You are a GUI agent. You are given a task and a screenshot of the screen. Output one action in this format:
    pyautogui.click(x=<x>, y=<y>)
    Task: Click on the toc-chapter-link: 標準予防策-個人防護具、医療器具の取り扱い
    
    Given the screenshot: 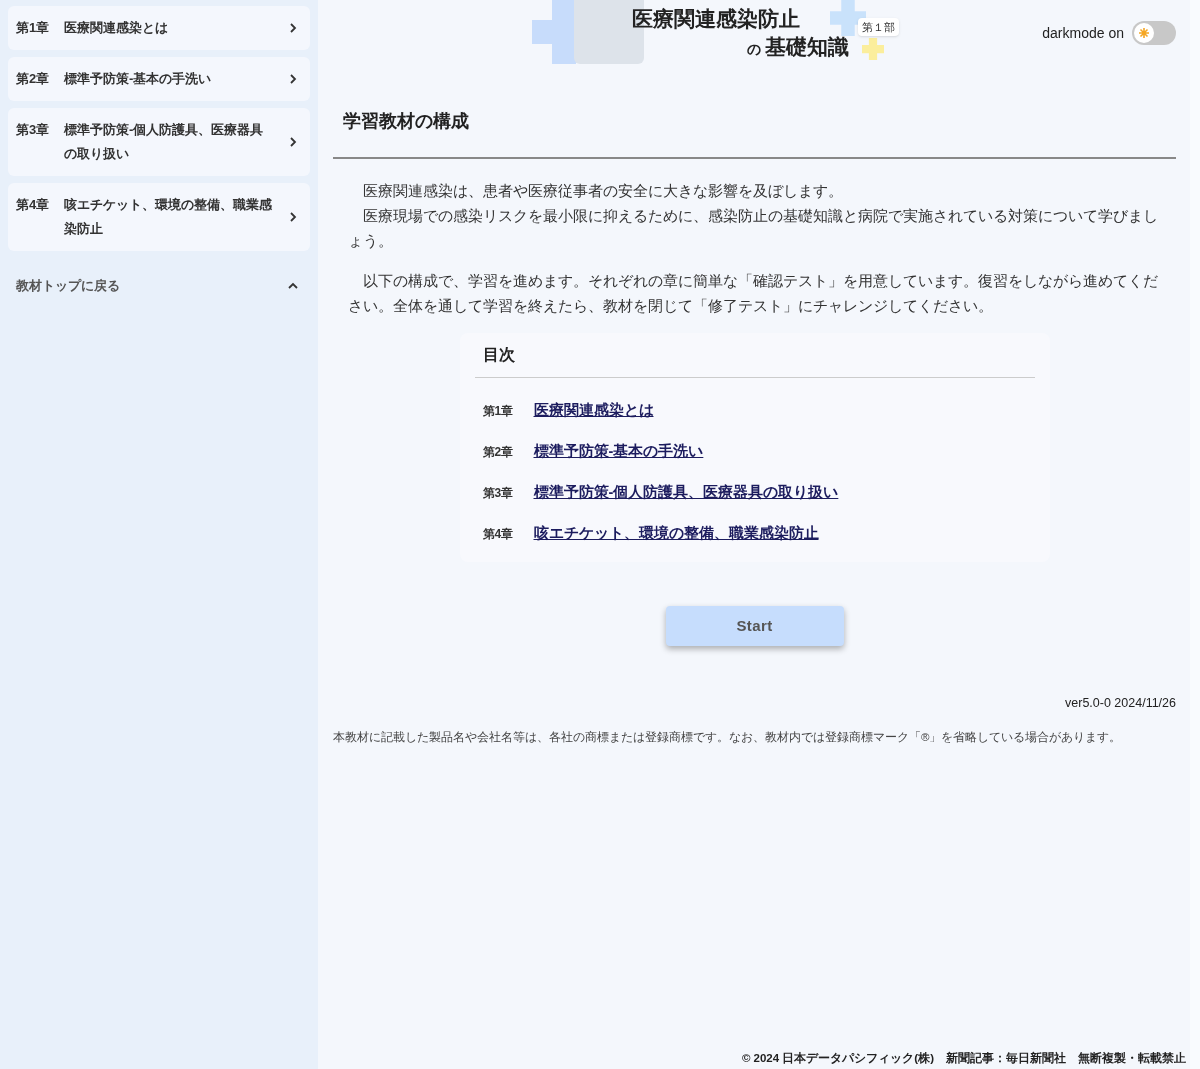 What is the action you would take?
    pyautogui.click(x=686, y=492)
    